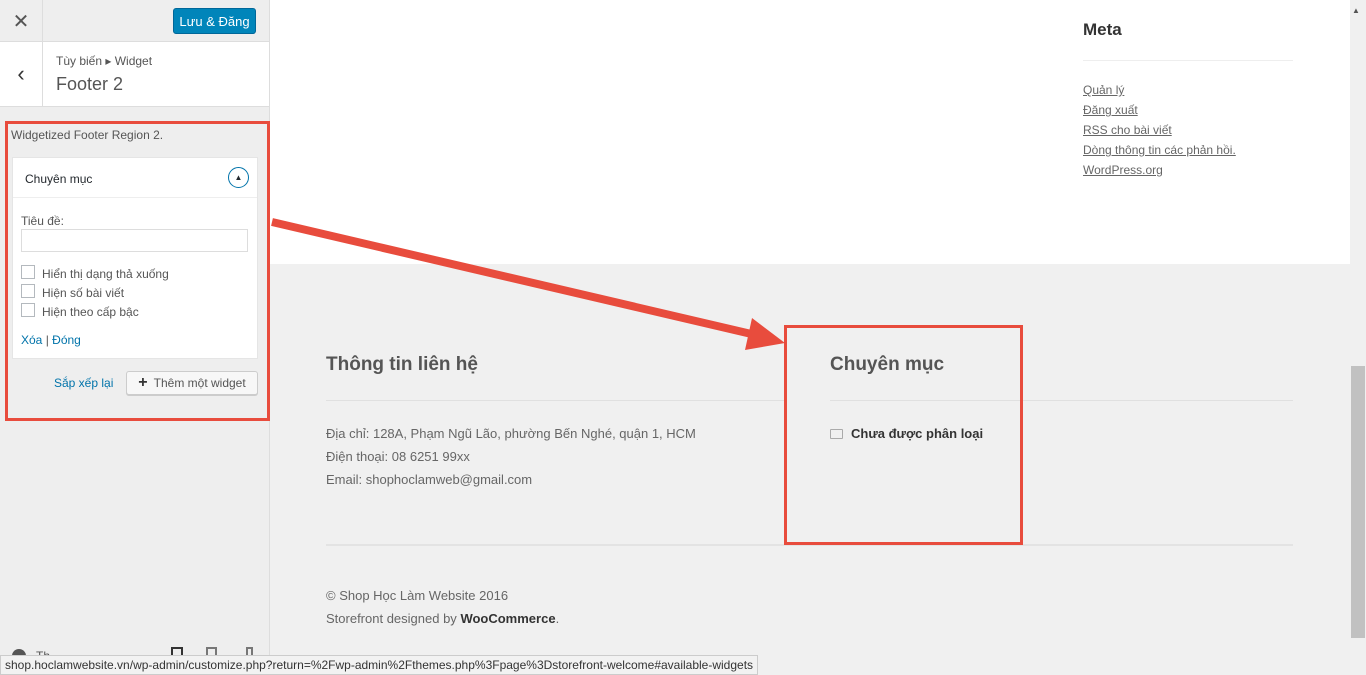 This screenshot has width=1366, height=675. What do you see at coordinates (104, 61) in the screenshot?
I see `breadcrumb: Tùy biến ▸ Widget` at bounding box center [104, 61].